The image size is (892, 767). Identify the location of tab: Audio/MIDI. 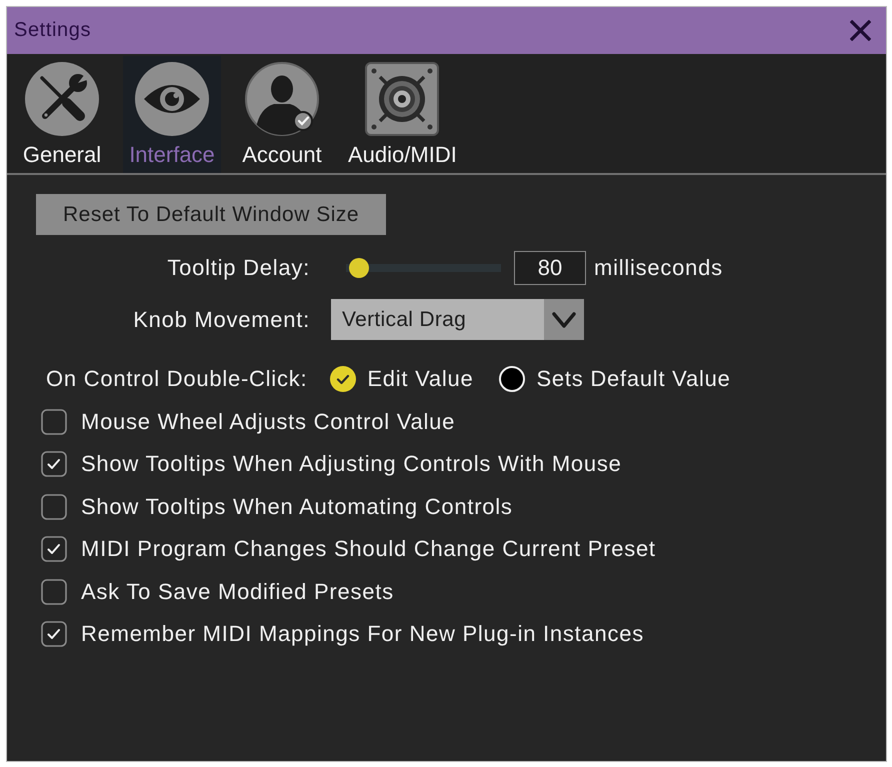
(402, 114).